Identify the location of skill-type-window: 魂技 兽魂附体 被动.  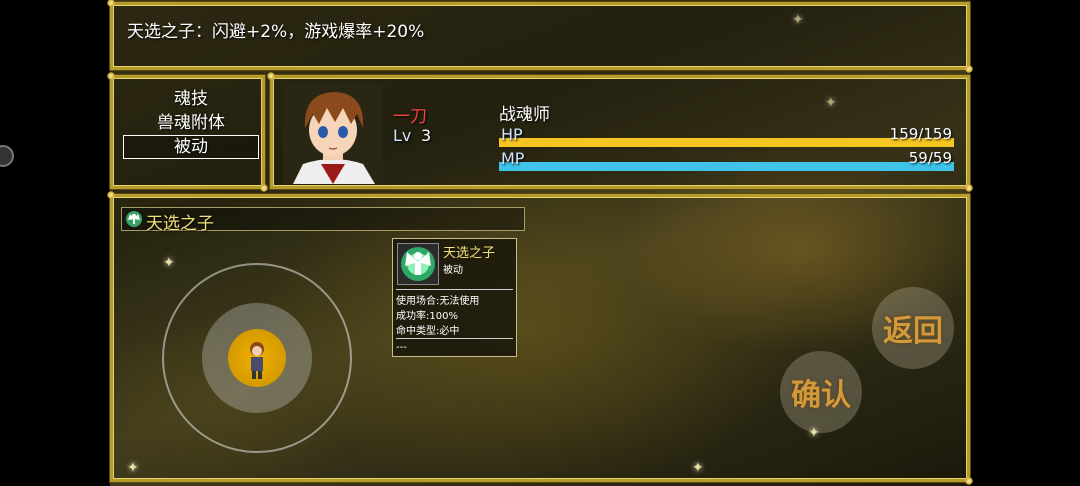
(187, 132).